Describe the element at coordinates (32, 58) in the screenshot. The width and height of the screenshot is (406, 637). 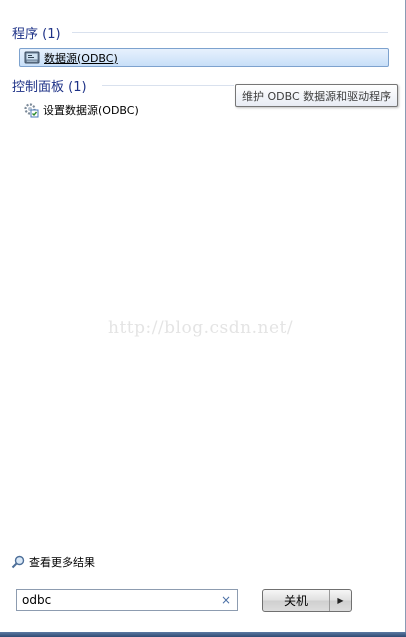
I see `database-icon` at that location.